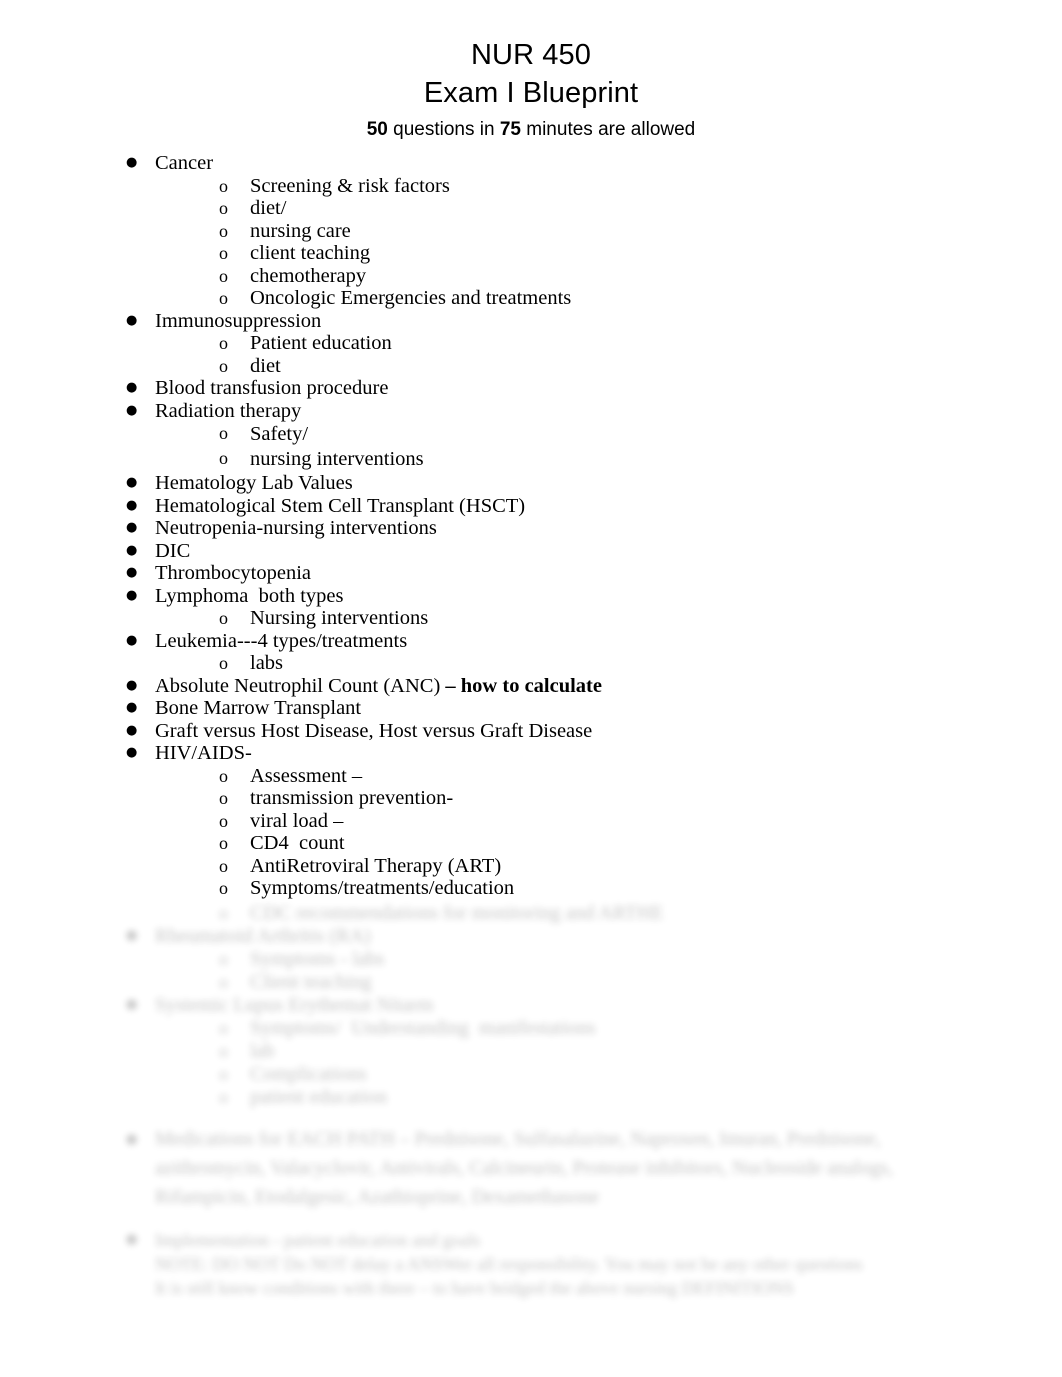 This screenshot has height=1377, width=1062. What do you see at coordinates (531, 253) in the screenshot?
I see `outline-item-level-2: o client teaching` at bounding box center [531, 253].